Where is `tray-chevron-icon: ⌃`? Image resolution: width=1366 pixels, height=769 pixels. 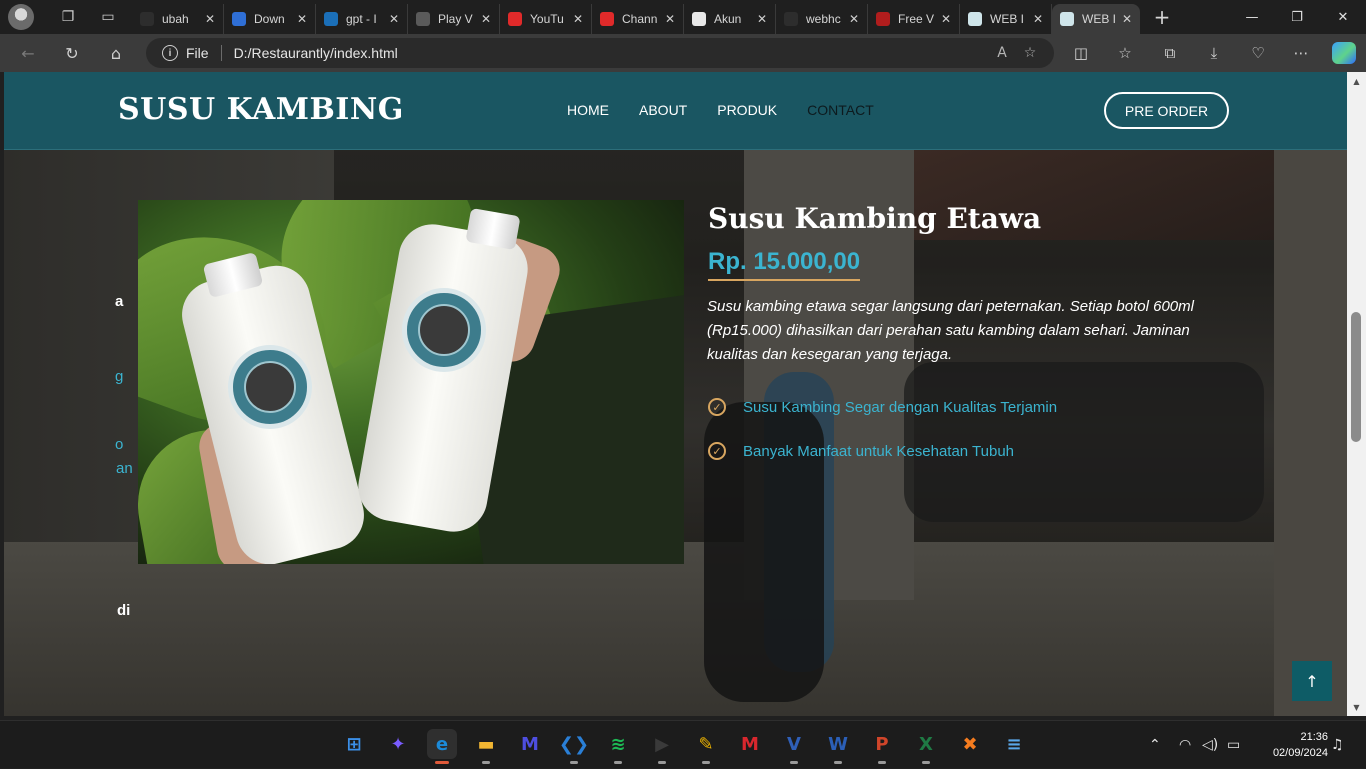 tray-chevron-icon: ⌃ is located at coordinates (1155, 745).